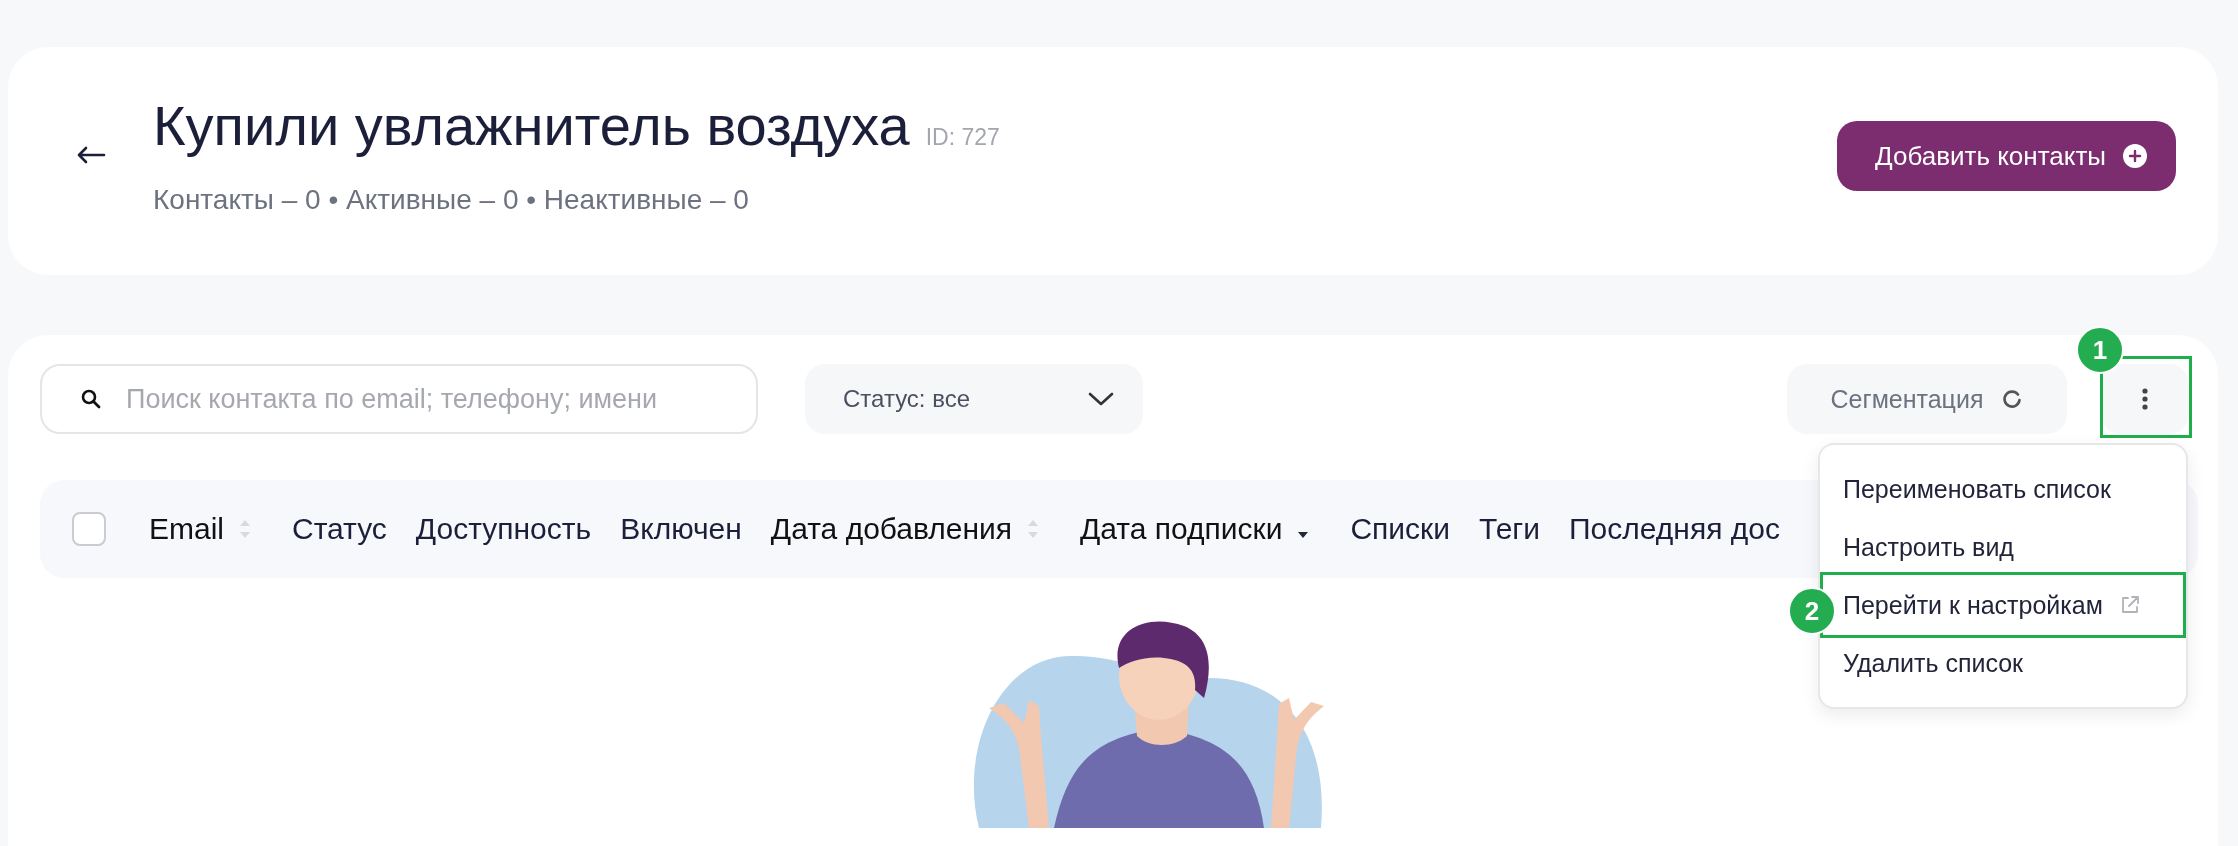 The height and width of the screenshot is (846, 2238). Describe the element at coordinates (89, 529) in the screenshot. I see `select-all-checkbox` at that location.